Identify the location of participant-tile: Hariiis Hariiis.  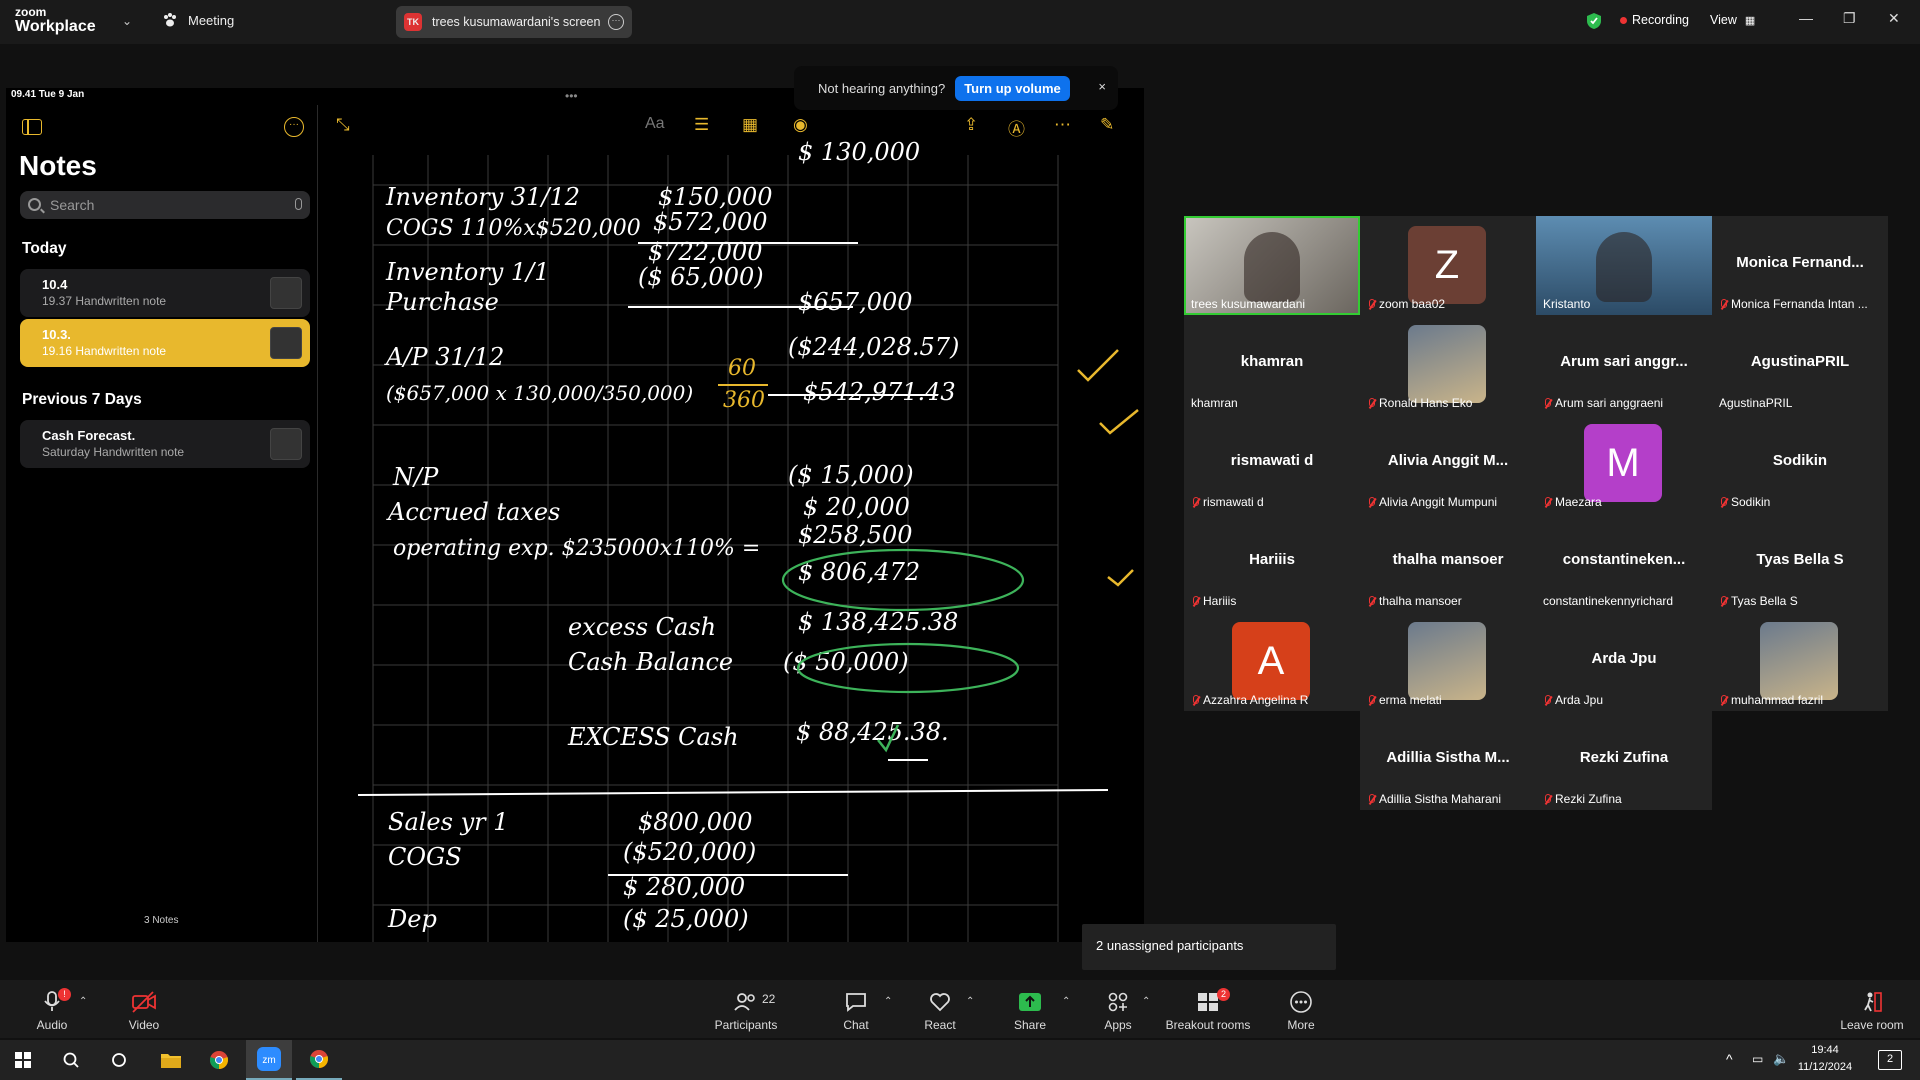
(1272, 562).